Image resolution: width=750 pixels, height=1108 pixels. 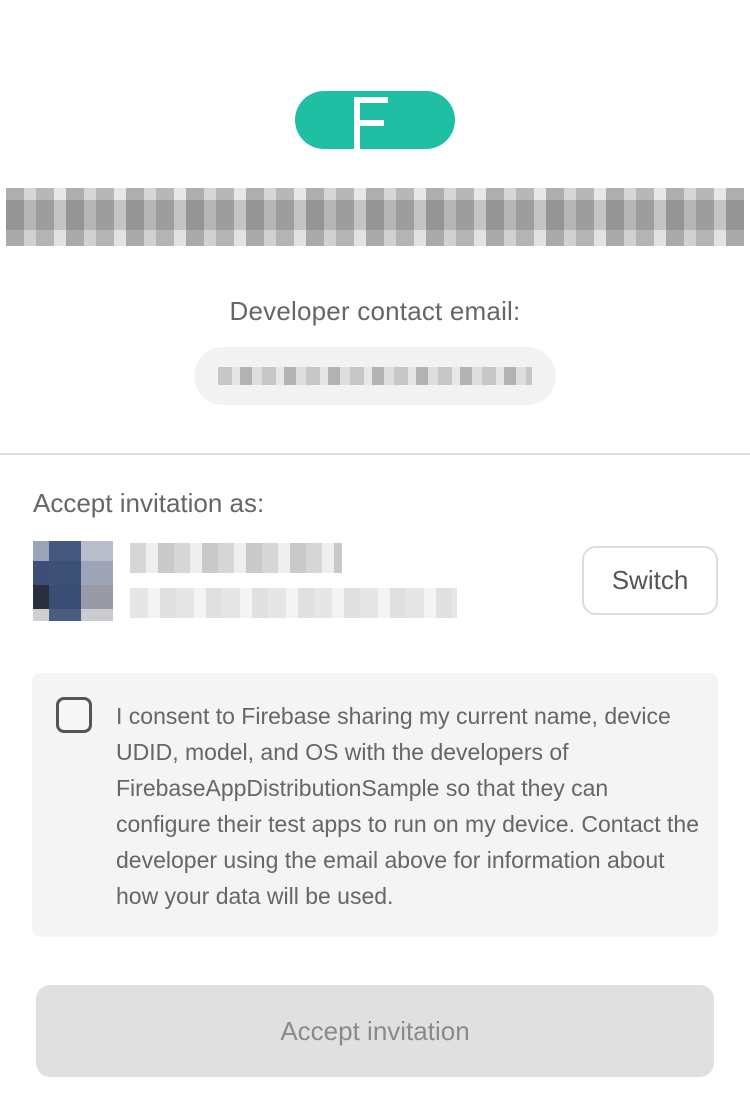 I want to click on section-divider, so click(x=375, y=454).